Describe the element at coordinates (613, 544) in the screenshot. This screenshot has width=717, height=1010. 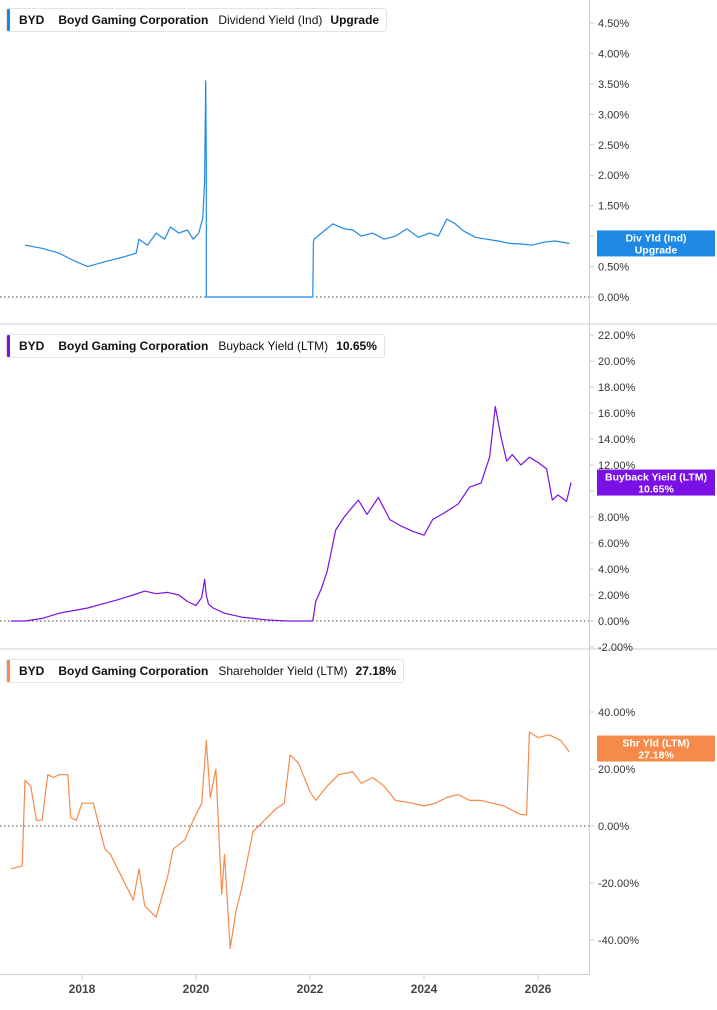
I see `y-tick-label: 6.00%` at that location.